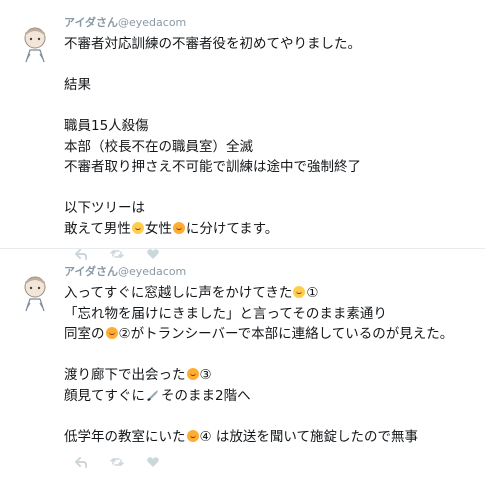 The image size is (485, 501). I want to click on tweet-line: 「忘れ物を届けにきました」と言ってそのまま素通り, so click(225, 313).